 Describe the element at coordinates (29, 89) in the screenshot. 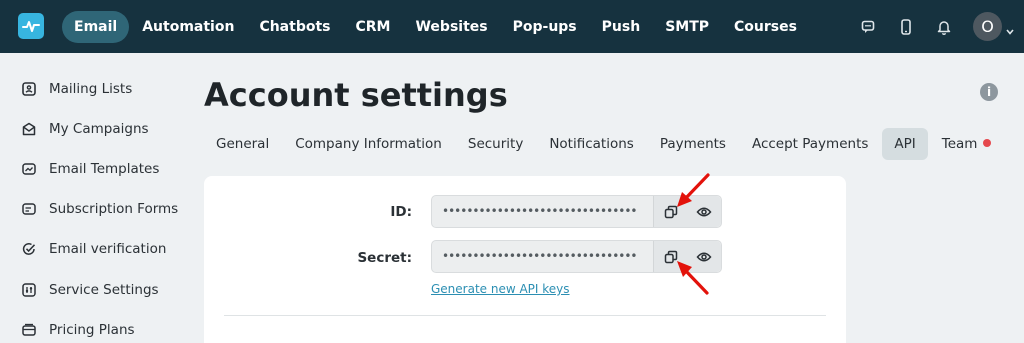

I see `mailing-list-icon` at that location.